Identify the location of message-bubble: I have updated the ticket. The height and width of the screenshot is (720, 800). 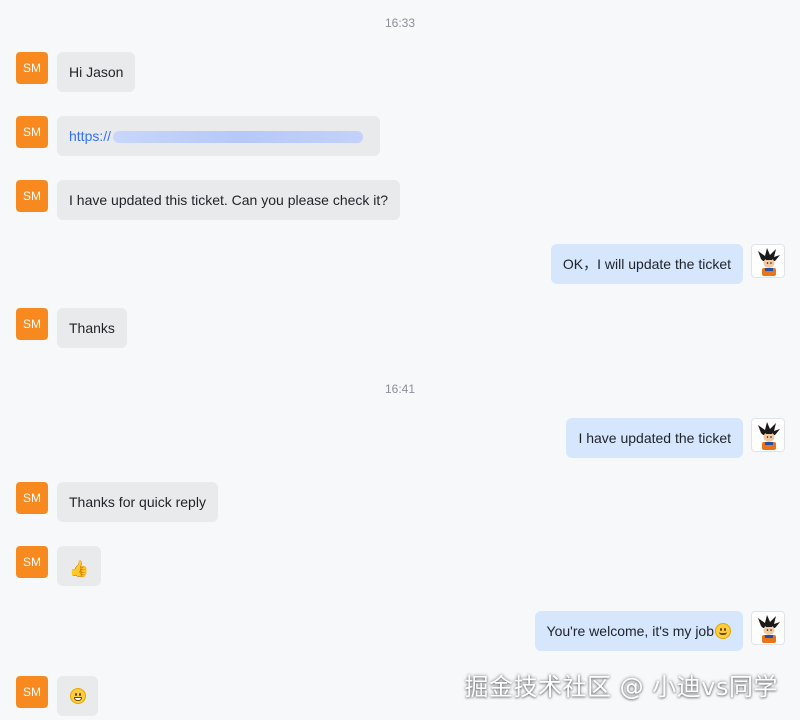
(654, 438).